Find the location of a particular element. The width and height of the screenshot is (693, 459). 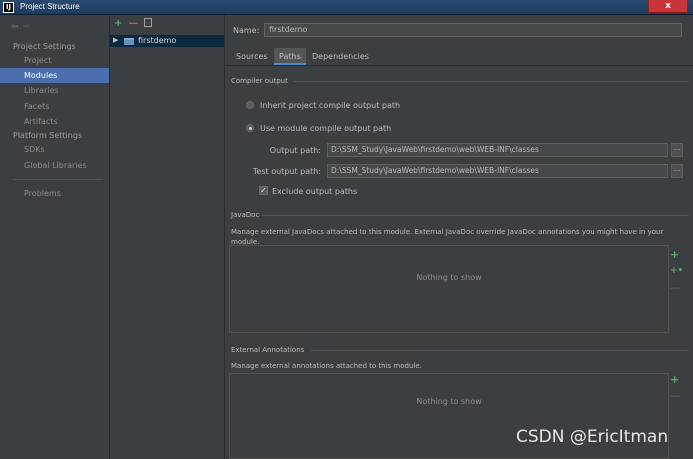

csdn-watermark: CSDN @EricItman is located at coordinates (592, 437).